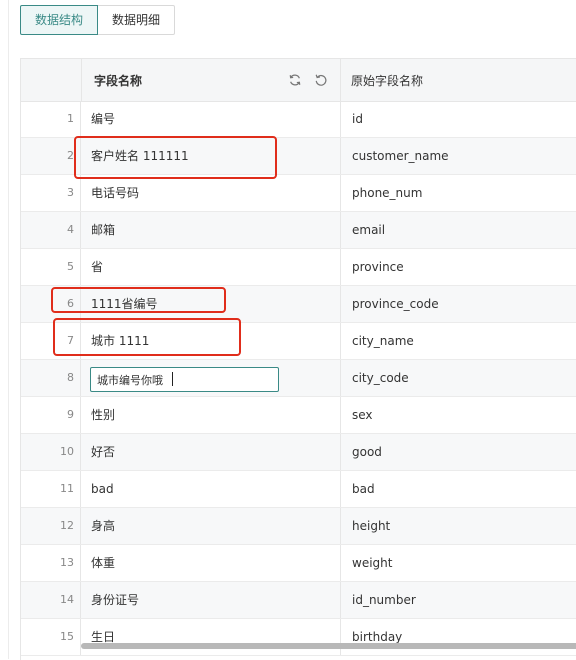 This screenshot has width=576, height=660. Describe the element at coordinates (51, 341) in the screenshot. I see `row-index: 7` at that location.